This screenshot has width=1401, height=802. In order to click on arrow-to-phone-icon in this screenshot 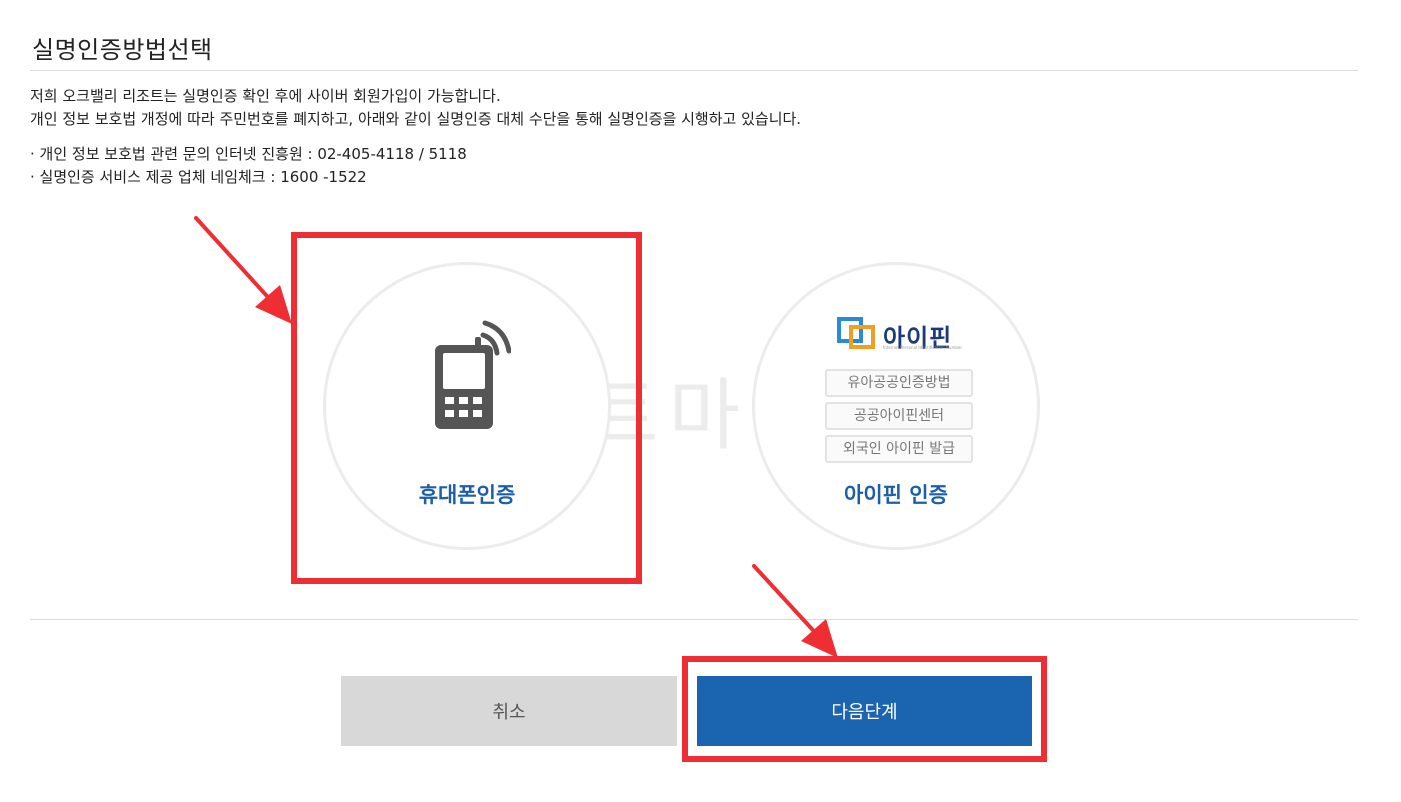, I will do `click(243, 270)`.